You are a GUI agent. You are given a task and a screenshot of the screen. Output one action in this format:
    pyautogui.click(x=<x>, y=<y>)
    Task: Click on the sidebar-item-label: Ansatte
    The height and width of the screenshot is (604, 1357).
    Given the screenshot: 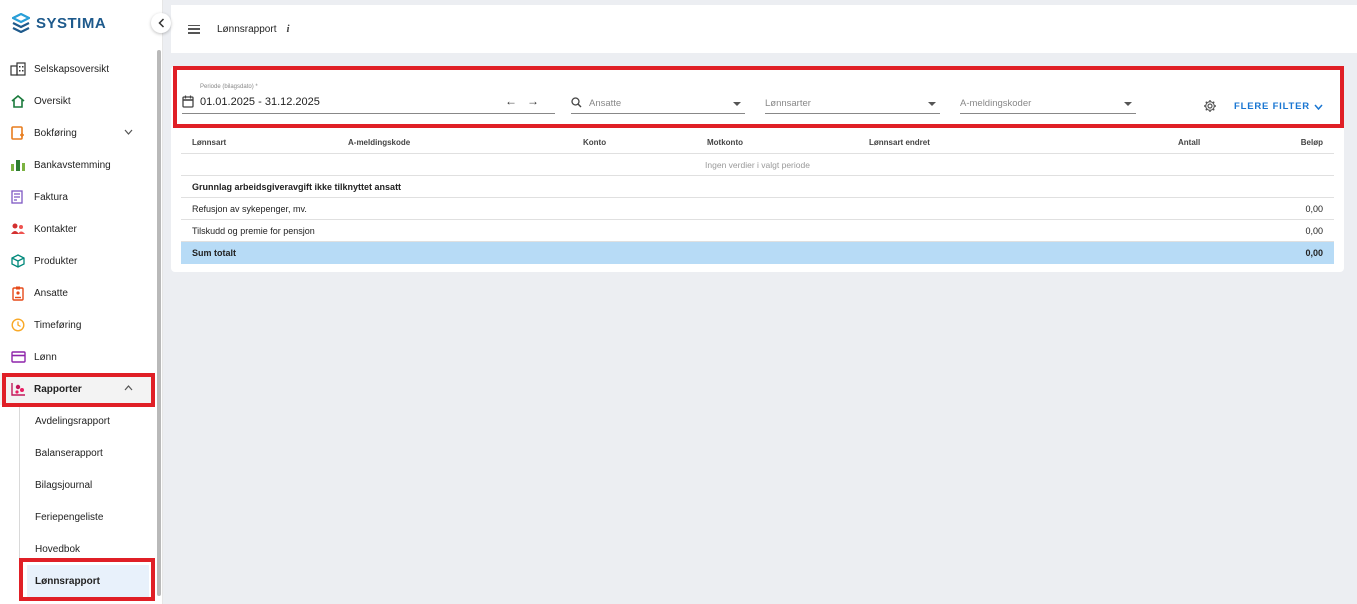 What is the action you would take?
    pyautogui.click(x=51, y=293)
    